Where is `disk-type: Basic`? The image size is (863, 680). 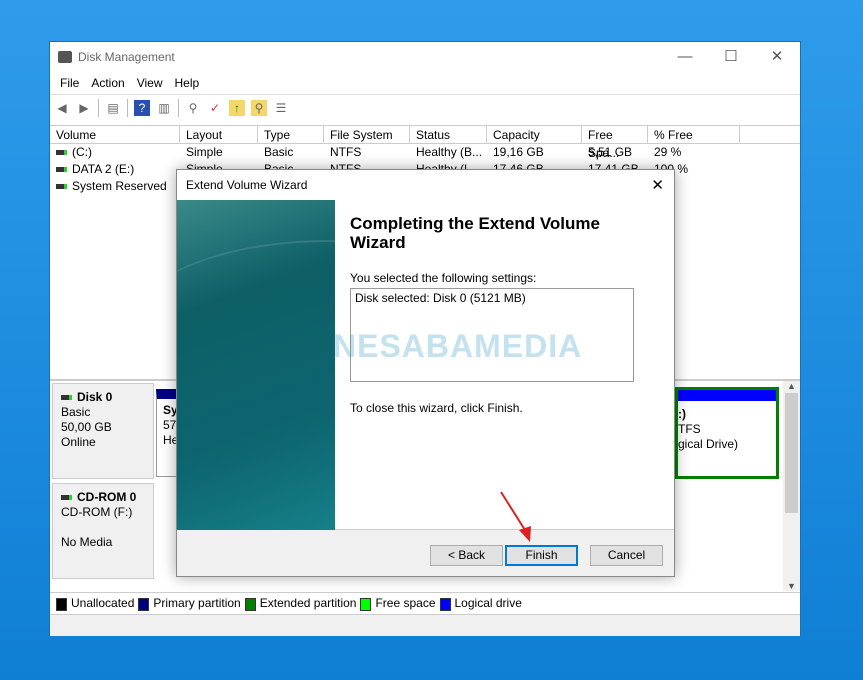
disk-type: Basic is located at coordinates (76, 412).